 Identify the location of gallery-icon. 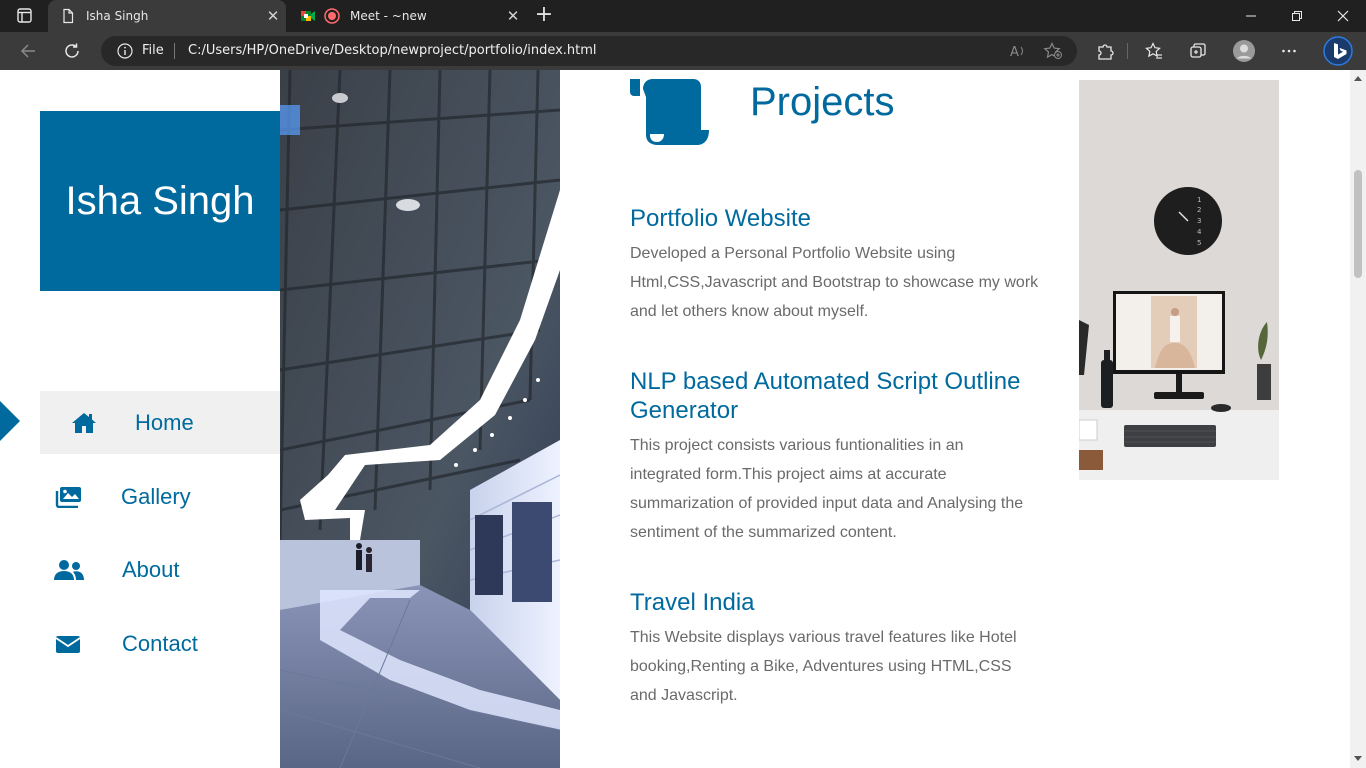
(69, 497).